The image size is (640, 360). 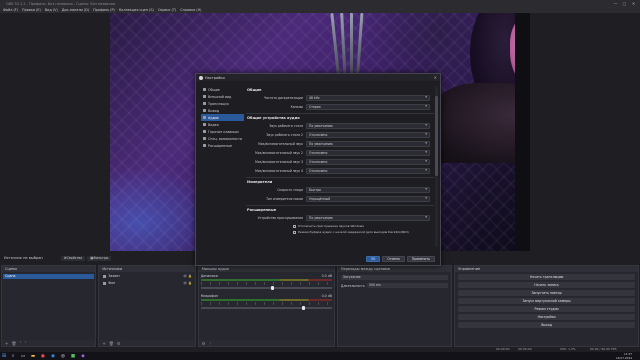 I want to click on nav-general: Общие, so click(x=222, y=89).